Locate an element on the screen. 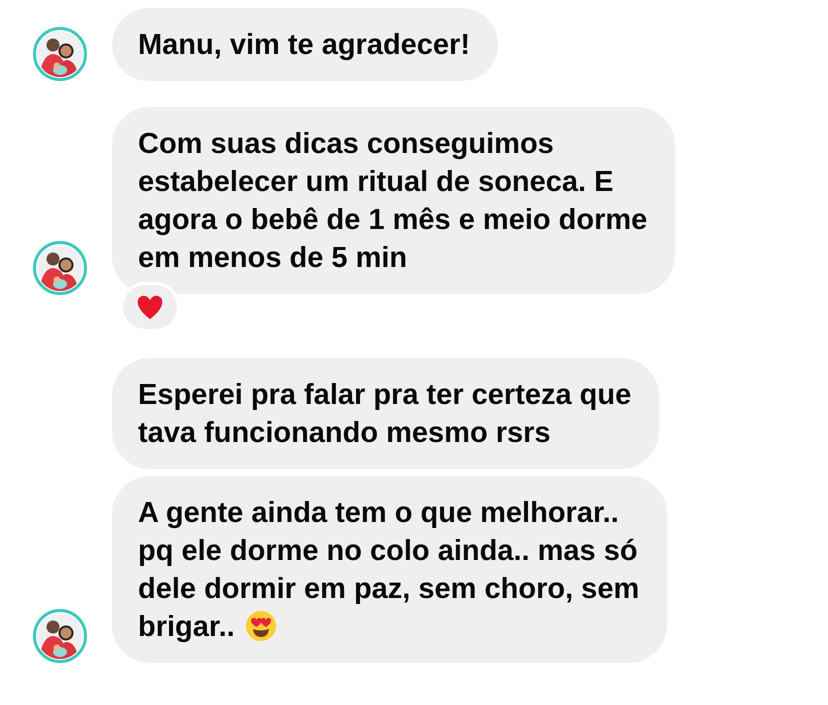 The height and width of the screenshot is (705, 828). message-text: Com suas dicas conseguimos estabelecer um ritual de soneca. E agora o bebê de 1 mês e meio dorme em menos de 5 min is located at coordinates (393, 201).